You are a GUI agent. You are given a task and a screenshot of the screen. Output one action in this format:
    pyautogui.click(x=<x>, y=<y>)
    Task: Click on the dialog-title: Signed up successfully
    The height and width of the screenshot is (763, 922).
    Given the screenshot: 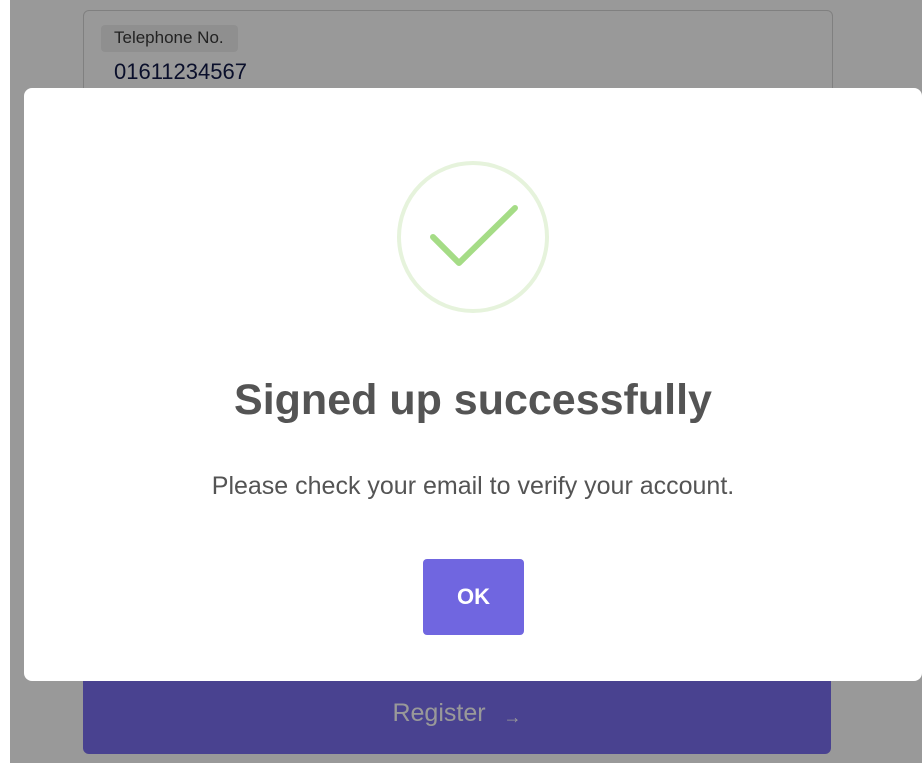 What is the action you would take?
    pyautogui.click(x=473, y=400)
    